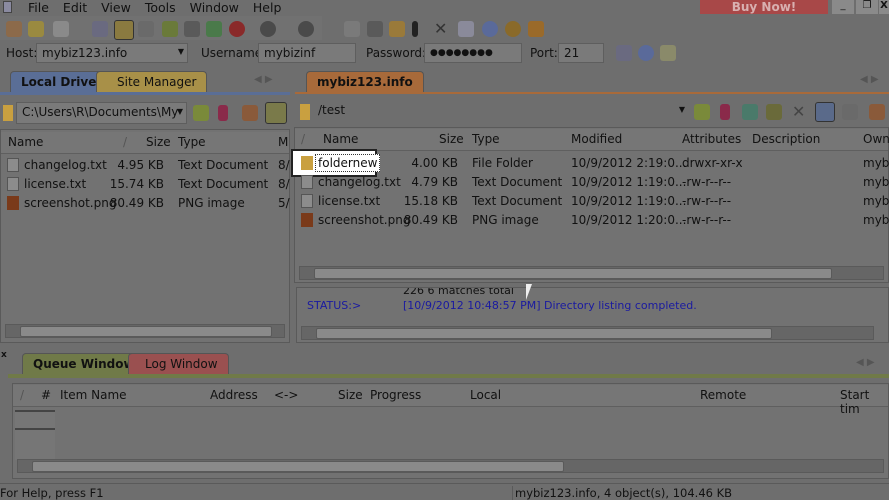 This screenshot has height=500, width=889. What do you see at coordinates (38, 7) in the screenshot?
I see `menu-file: File` at bounding box center [38, 7].